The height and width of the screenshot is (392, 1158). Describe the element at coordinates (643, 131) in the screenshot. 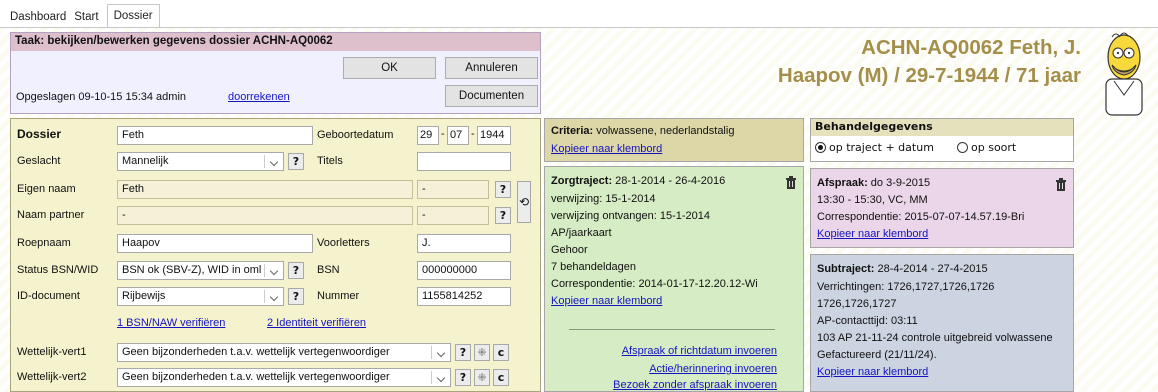

I see `criteria-text: Criteria: volwassene, nederlandstalig` at that location.